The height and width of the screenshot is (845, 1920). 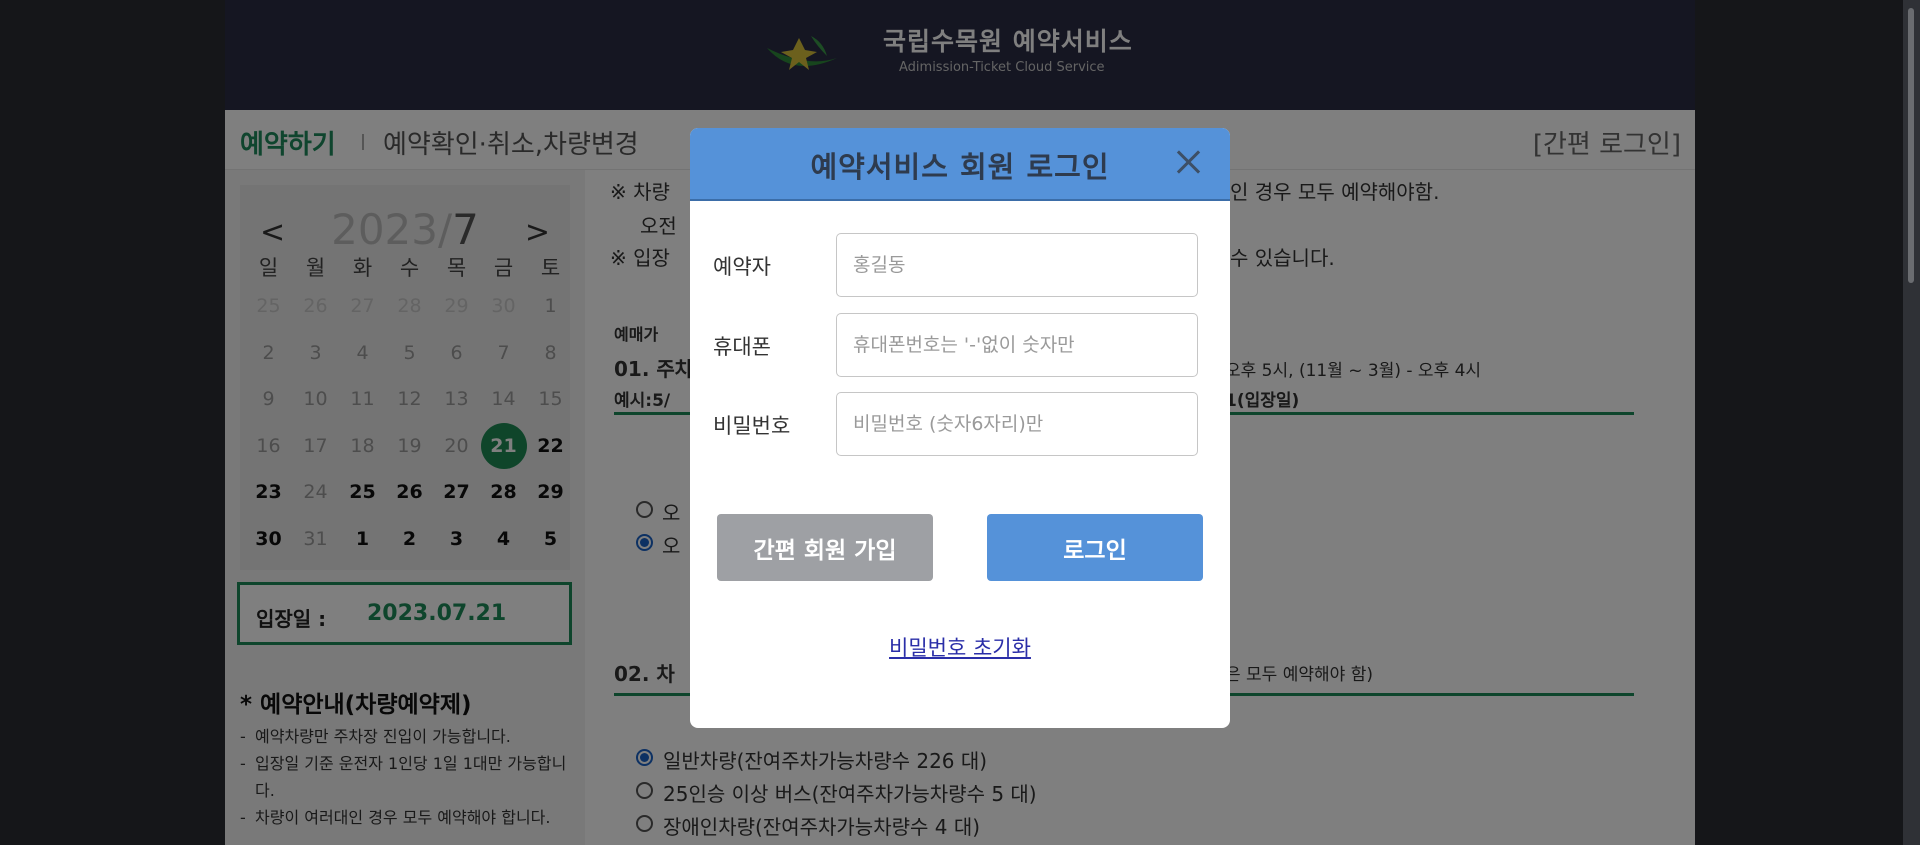 I want to click on login-button: 로그인, so click(x=1095, y=547).